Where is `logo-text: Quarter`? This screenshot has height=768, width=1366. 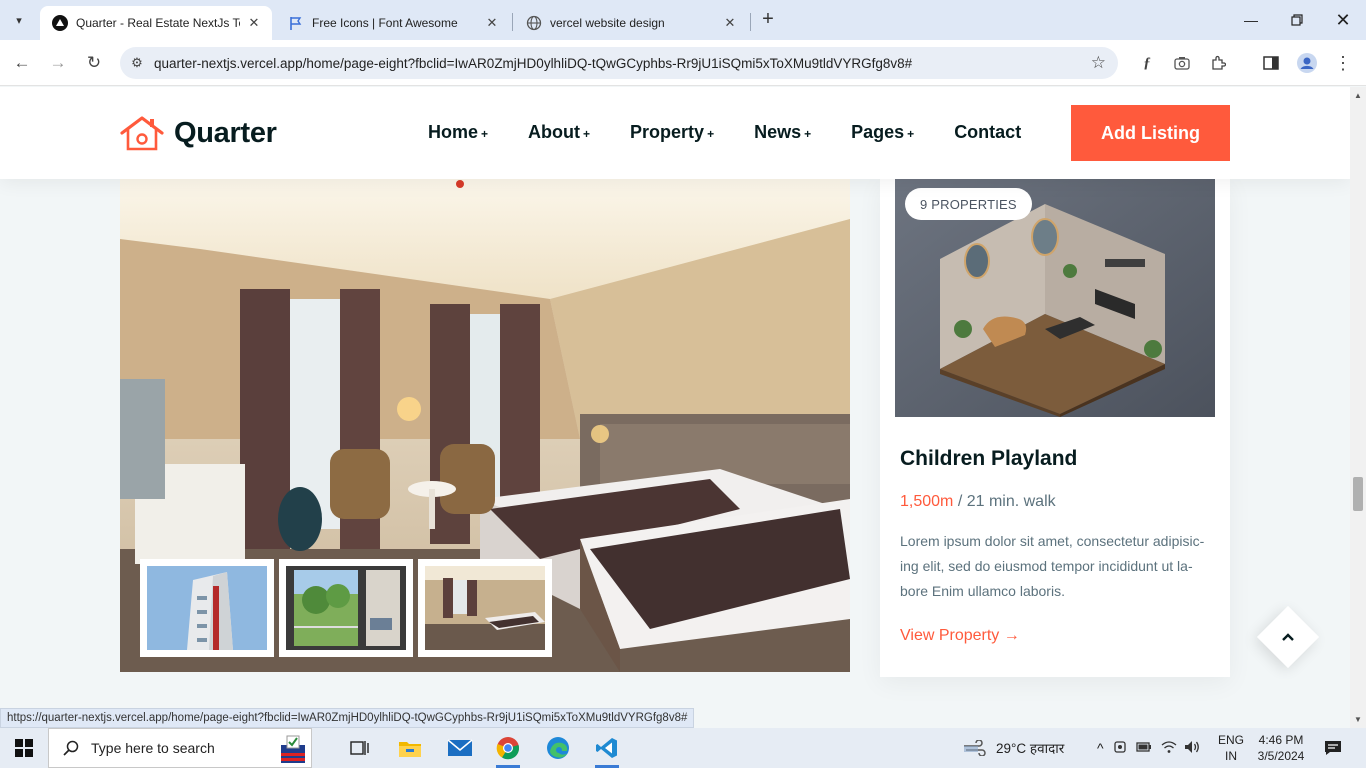
logo-text: Quarter is located at coordinates (225, 132).